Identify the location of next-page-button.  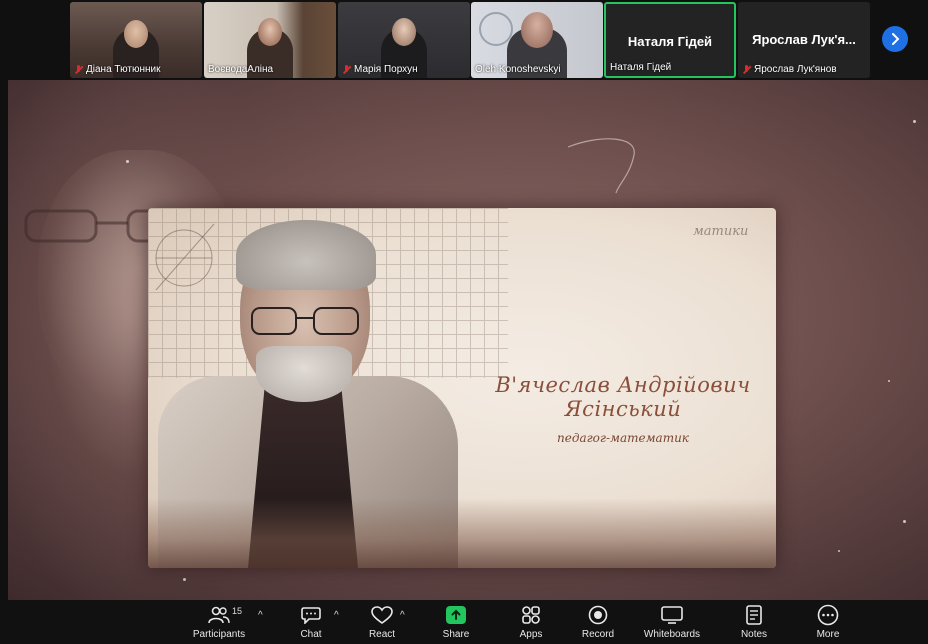
(895, 39).